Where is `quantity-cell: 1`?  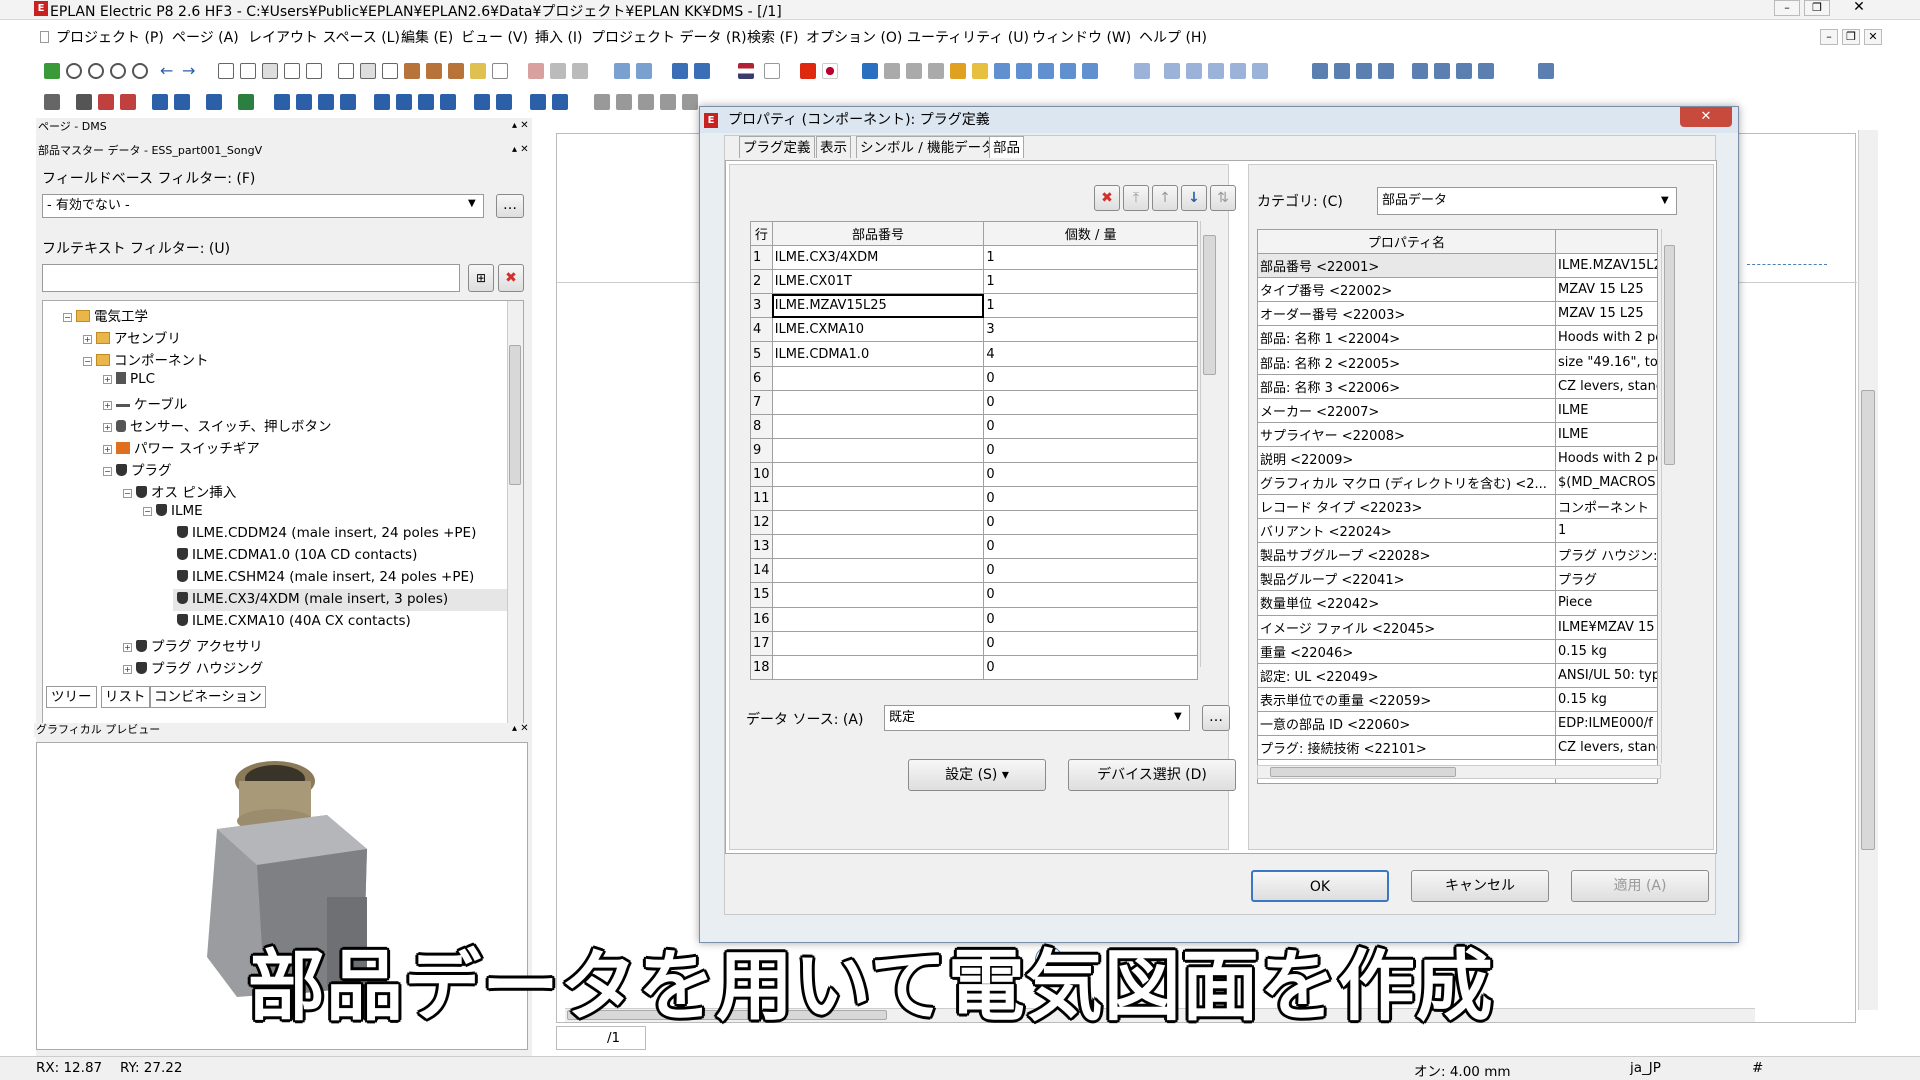
quantity-cell: 1 is located at coordinates (1090, 282).